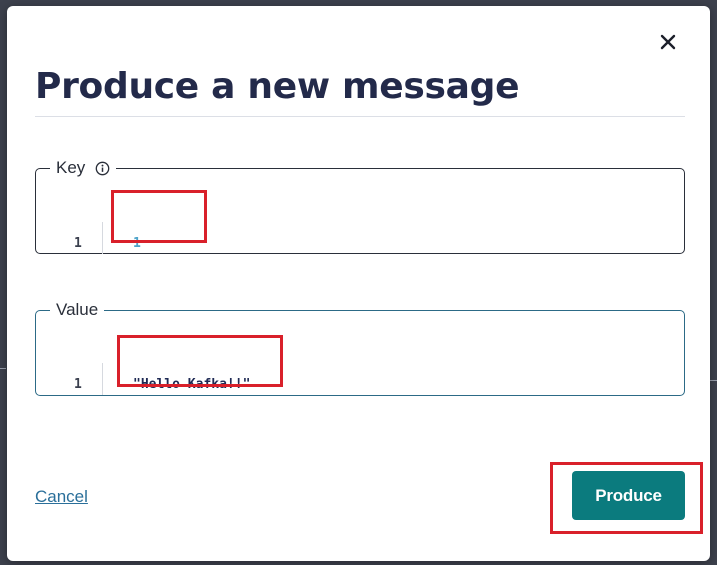  I want to click on value-legend: Value, so click(77, 310).